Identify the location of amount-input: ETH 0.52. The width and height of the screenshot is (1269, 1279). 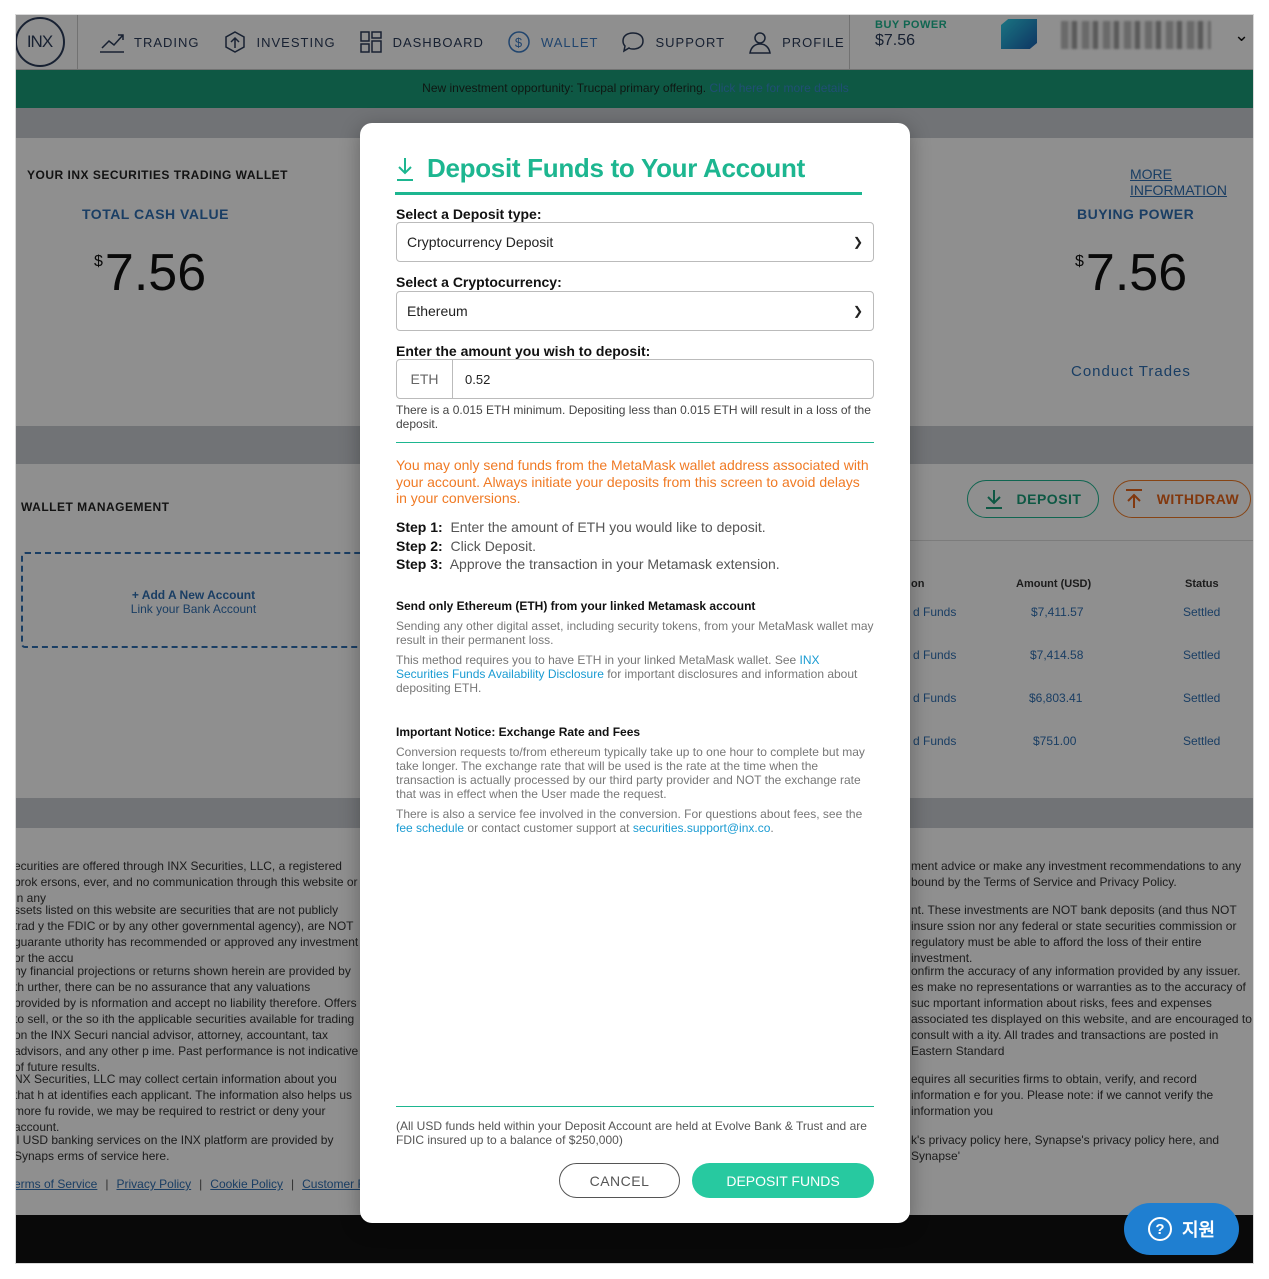
(635, 379).